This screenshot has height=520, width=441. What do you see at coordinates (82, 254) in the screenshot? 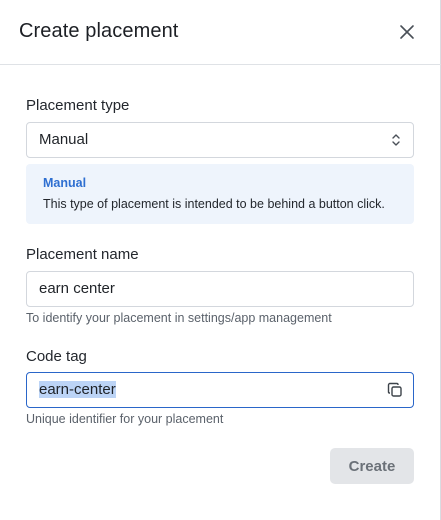
I see `placement-name-label: Placement name` at bounding box center [82, 254].